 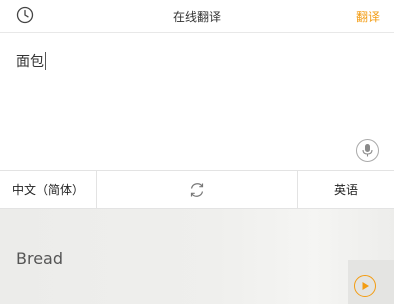 I want to click on play-audio-button, so click(x=365, y=286).